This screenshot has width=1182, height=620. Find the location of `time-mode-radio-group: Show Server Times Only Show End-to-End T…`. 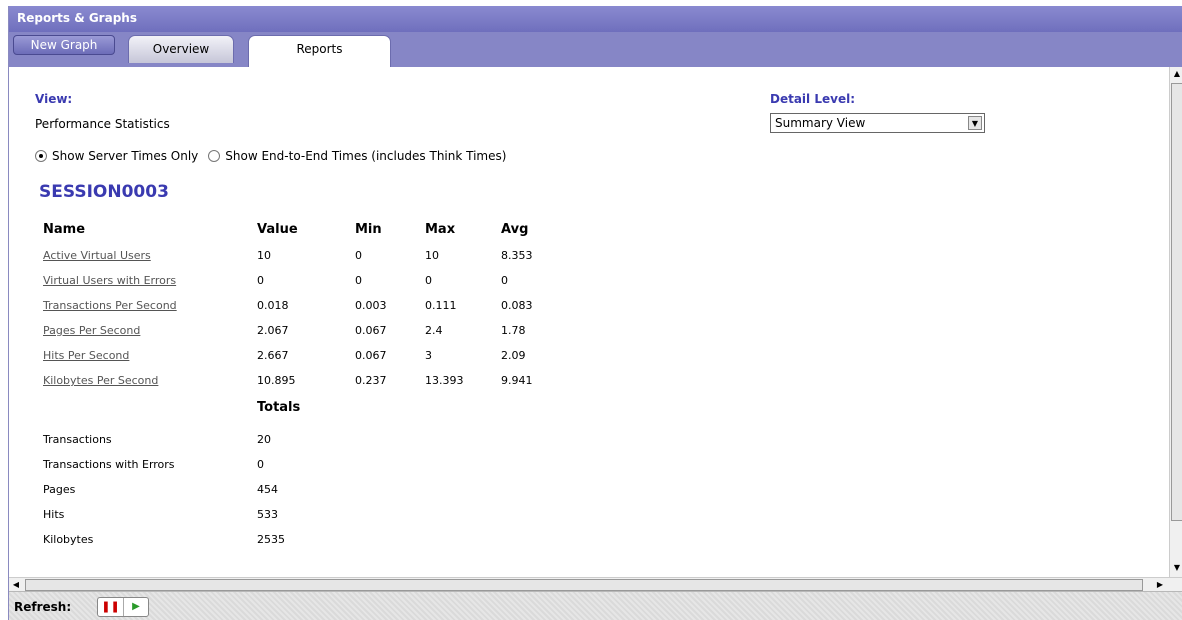

time-mode-radio-group: Show Server Times Only Show End-to-End T… is located at coordinates (270, 156).